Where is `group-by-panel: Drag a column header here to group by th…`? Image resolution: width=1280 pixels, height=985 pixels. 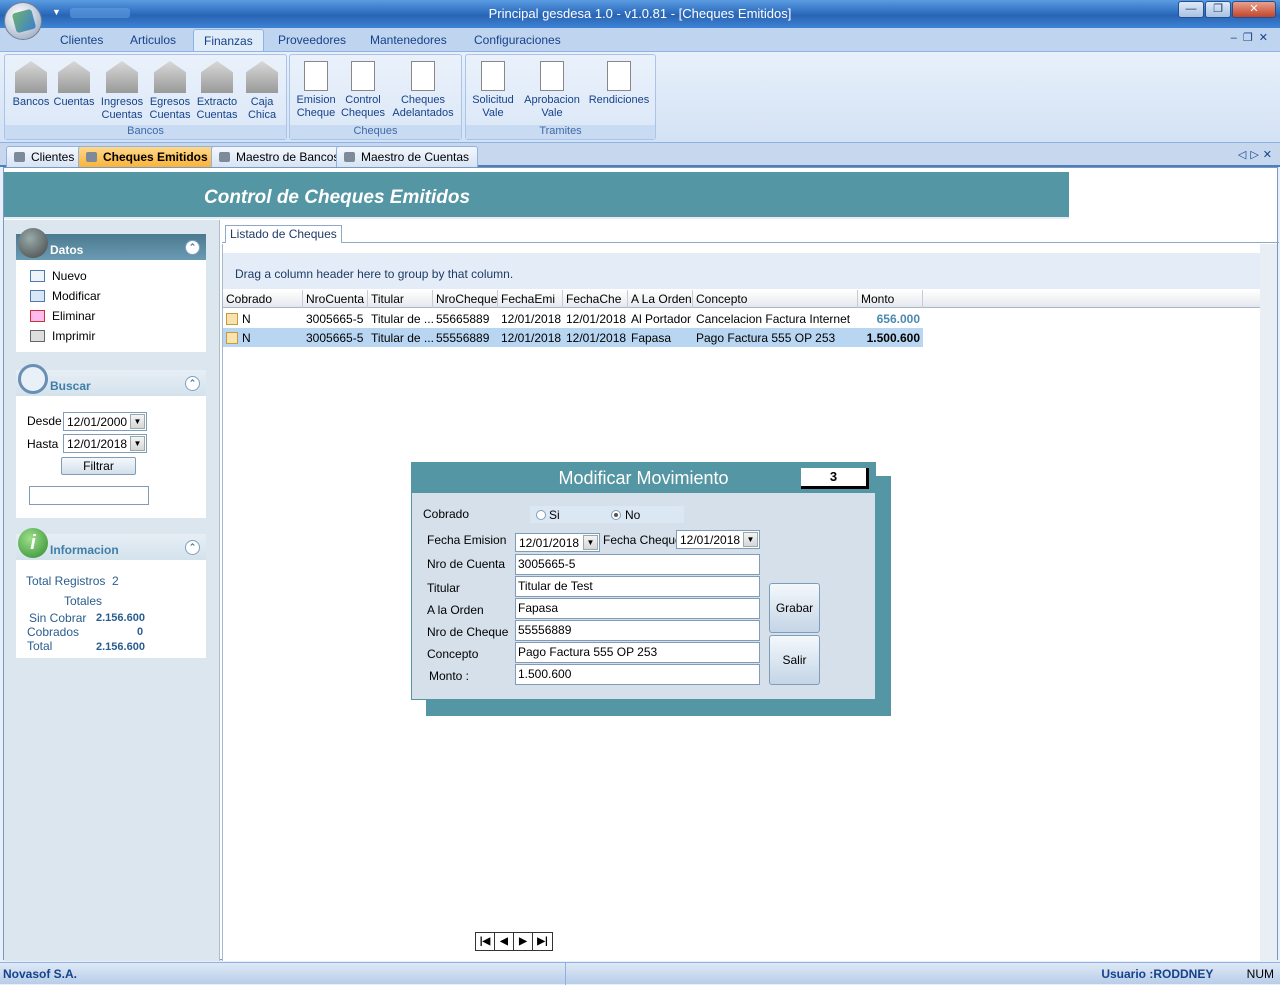
group-by-panel: Drag a column header here to group by th… is located at coordinates (743, 271).